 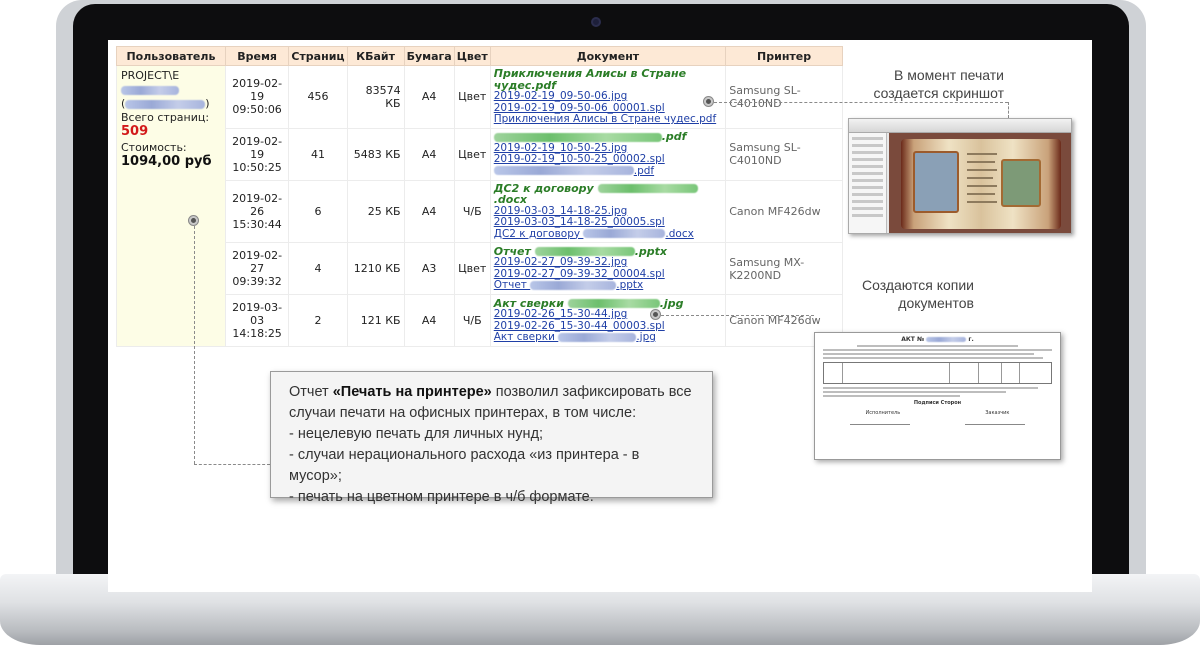 I want to click on copy-doc-sign-left: Исполнитель, so click(x=883, y=413).